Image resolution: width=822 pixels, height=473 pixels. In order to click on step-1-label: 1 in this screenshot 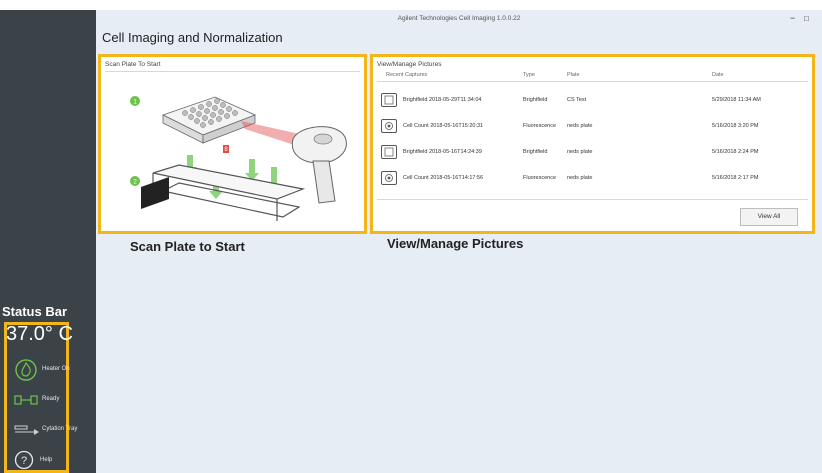, I will do `click(135, 102)`.